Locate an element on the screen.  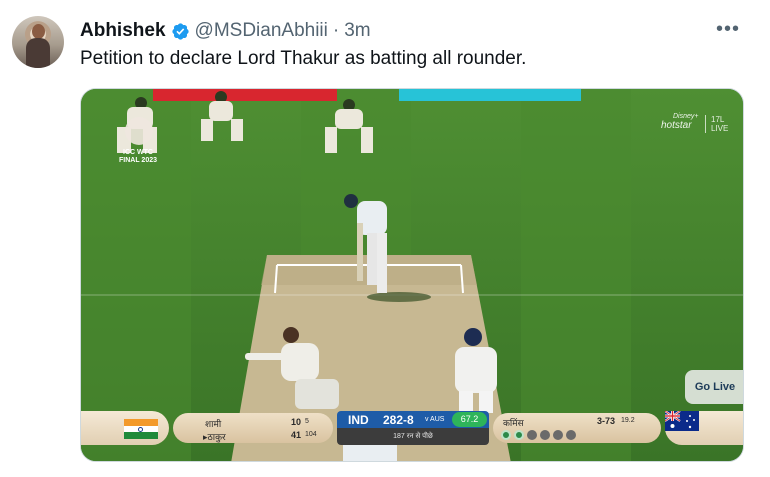
bowler-figures: 3-73 is located at coordinates (606, 421).